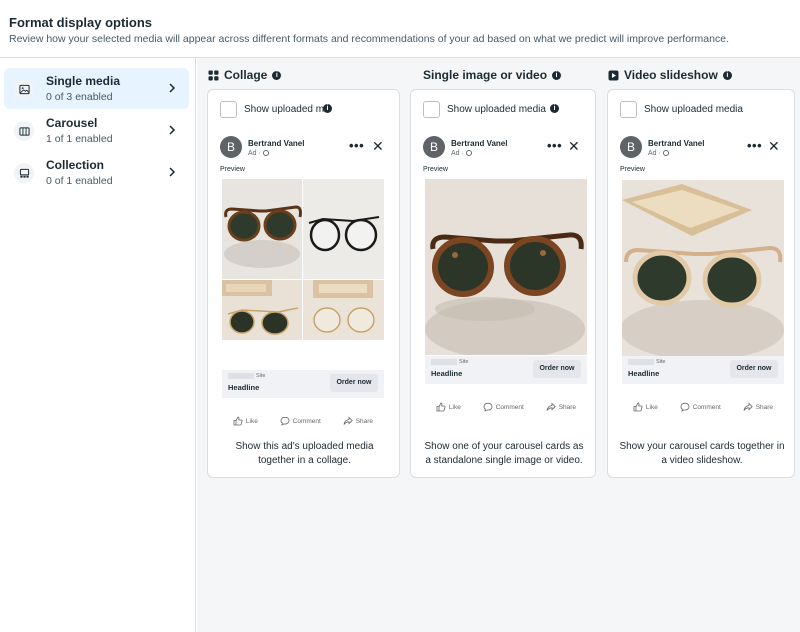  I want to click on collection-icon, so click(24, 173).